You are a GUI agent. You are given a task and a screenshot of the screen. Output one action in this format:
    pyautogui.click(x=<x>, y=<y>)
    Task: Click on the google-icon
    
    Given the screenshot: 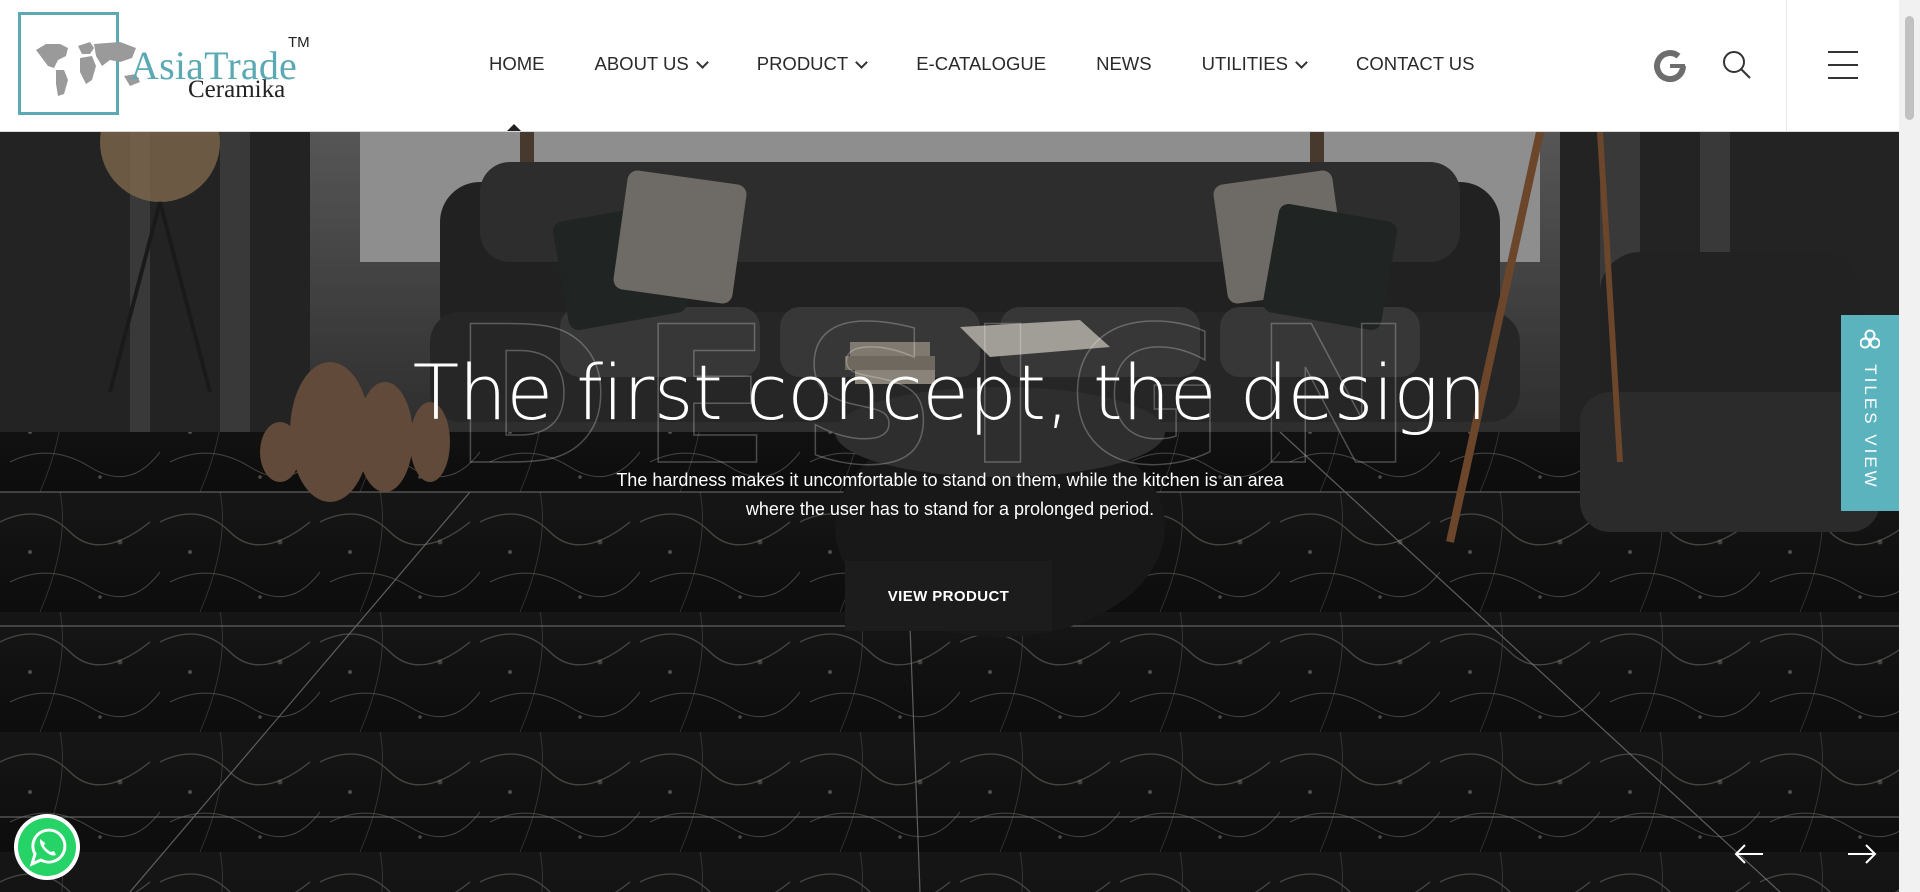 What is the action you would take?
    pyautogui.click(x=1670, y=66)
    